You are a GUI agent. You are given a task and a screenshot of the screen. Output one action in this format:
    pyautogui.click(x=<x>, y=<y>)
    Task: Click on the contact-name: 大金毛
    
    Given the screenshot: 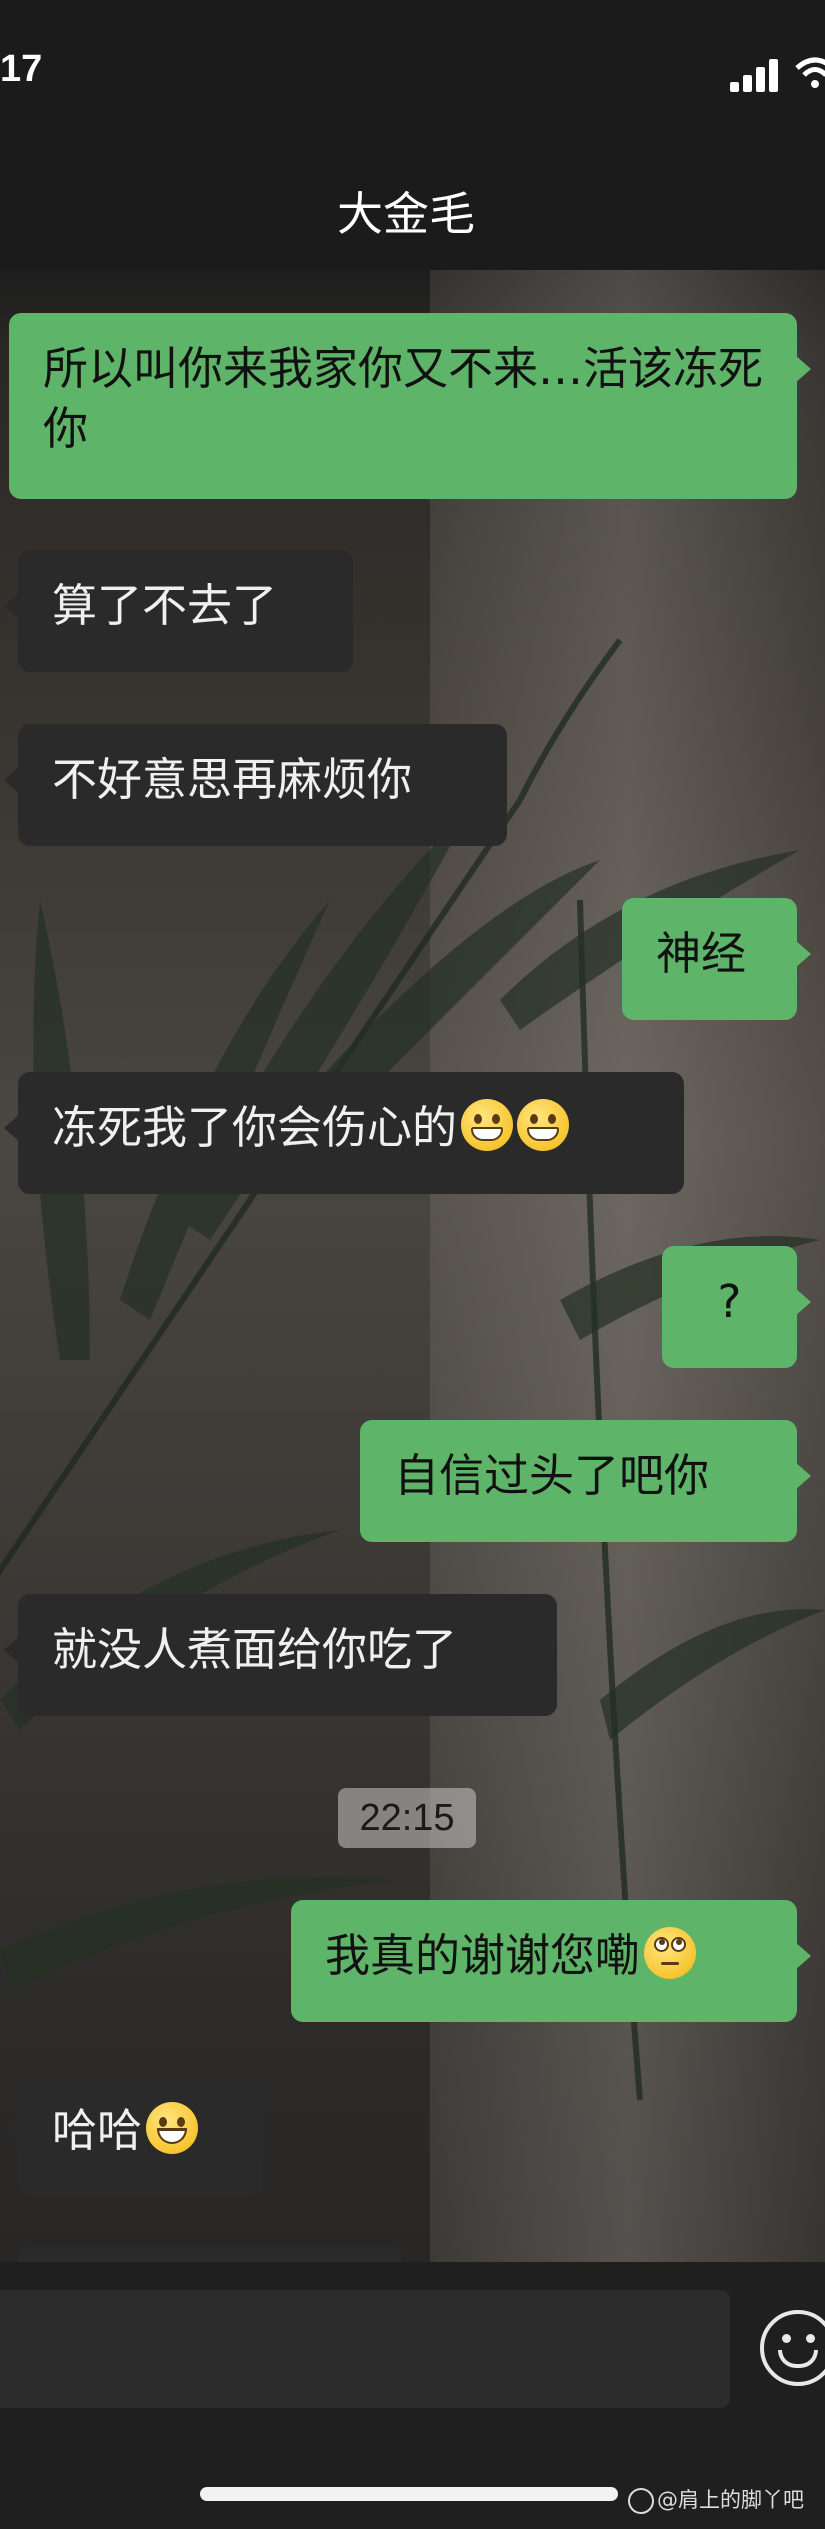 What is the action you would take?
    pyautogui.click(x=406, y=214)
    